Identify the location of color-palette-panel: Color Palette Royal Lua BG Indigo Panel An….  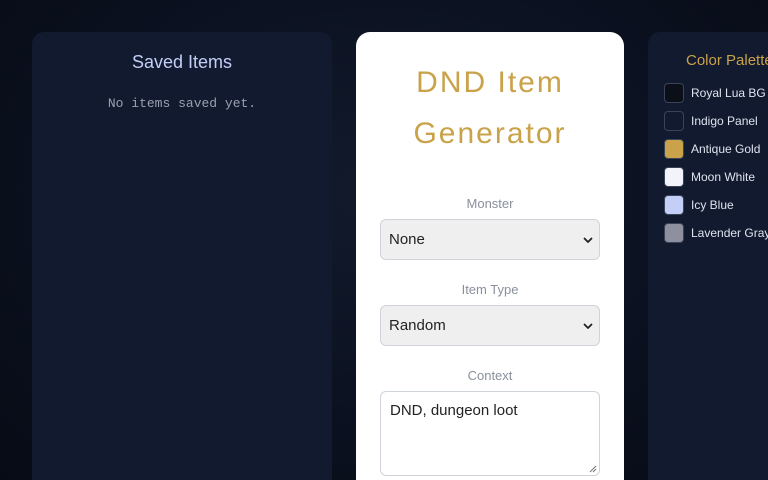
(708, 256).